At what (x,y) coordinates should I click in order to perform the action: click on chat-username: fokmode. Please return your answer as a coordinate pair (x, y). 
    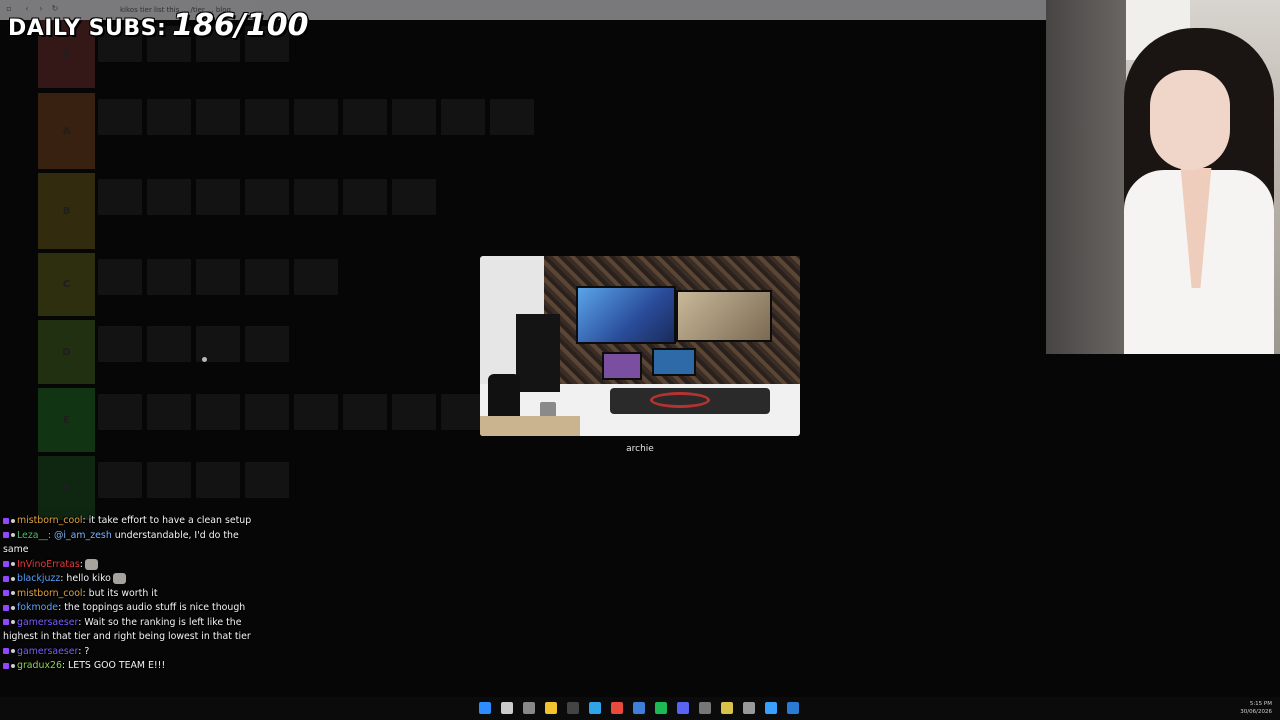
    Looking at the image, I should click on (37, 607).